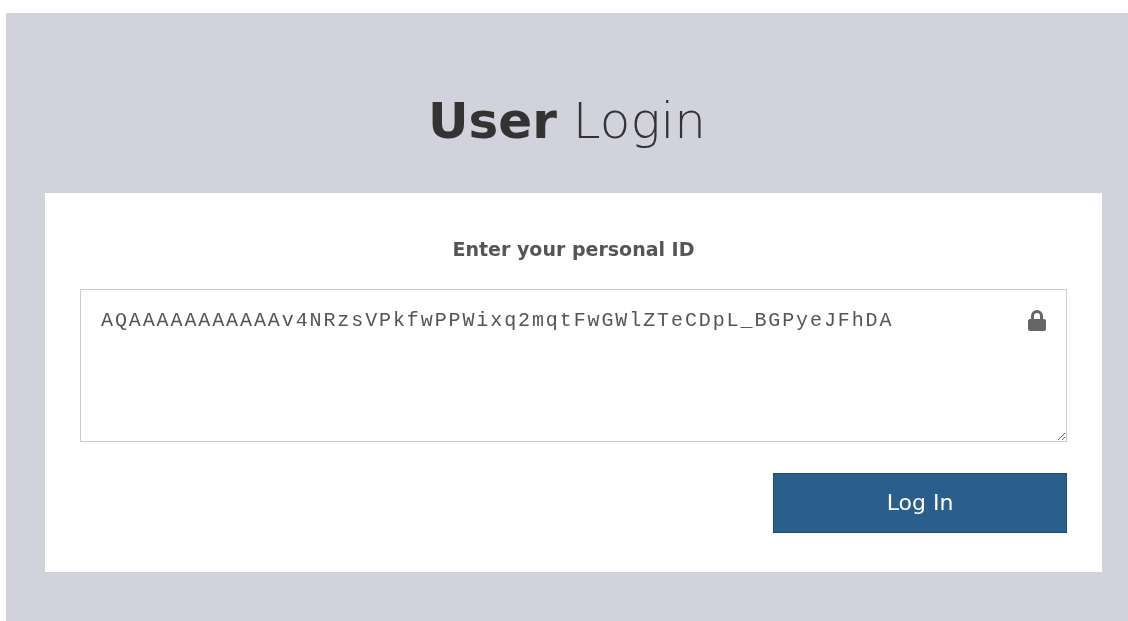 Image resolution: width=1128 pixels, height=621 pixels. I want to click on page-title: User Login, so click(567, 121).